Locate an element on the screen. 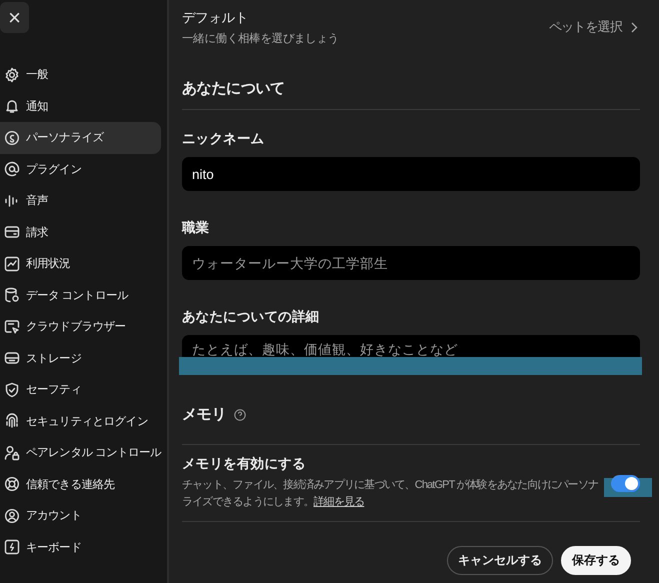 Image resolution: width=659 pixels, height=583 pixels. swirl-icon is located at coordinates (12, 138).